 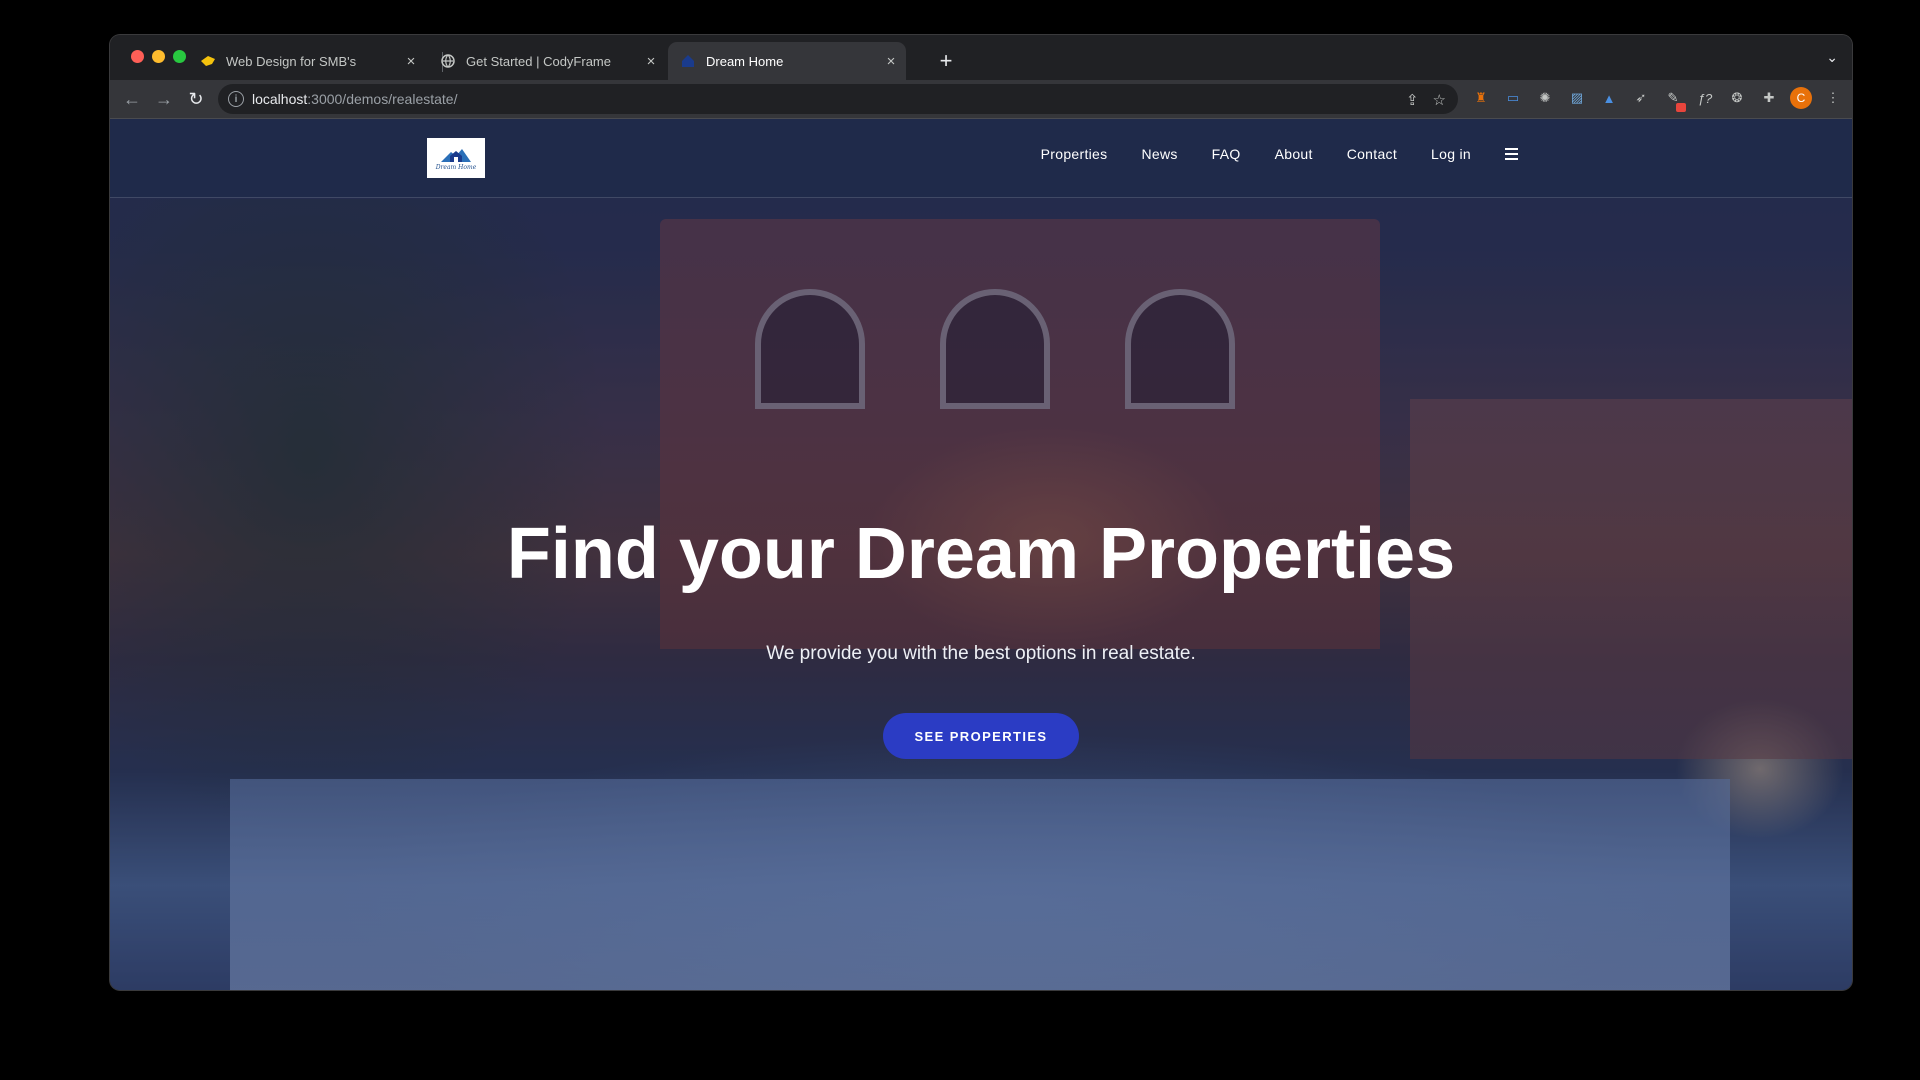 I want to click on hero-title: Find your Dream Properties, so click(x=981, y=554).